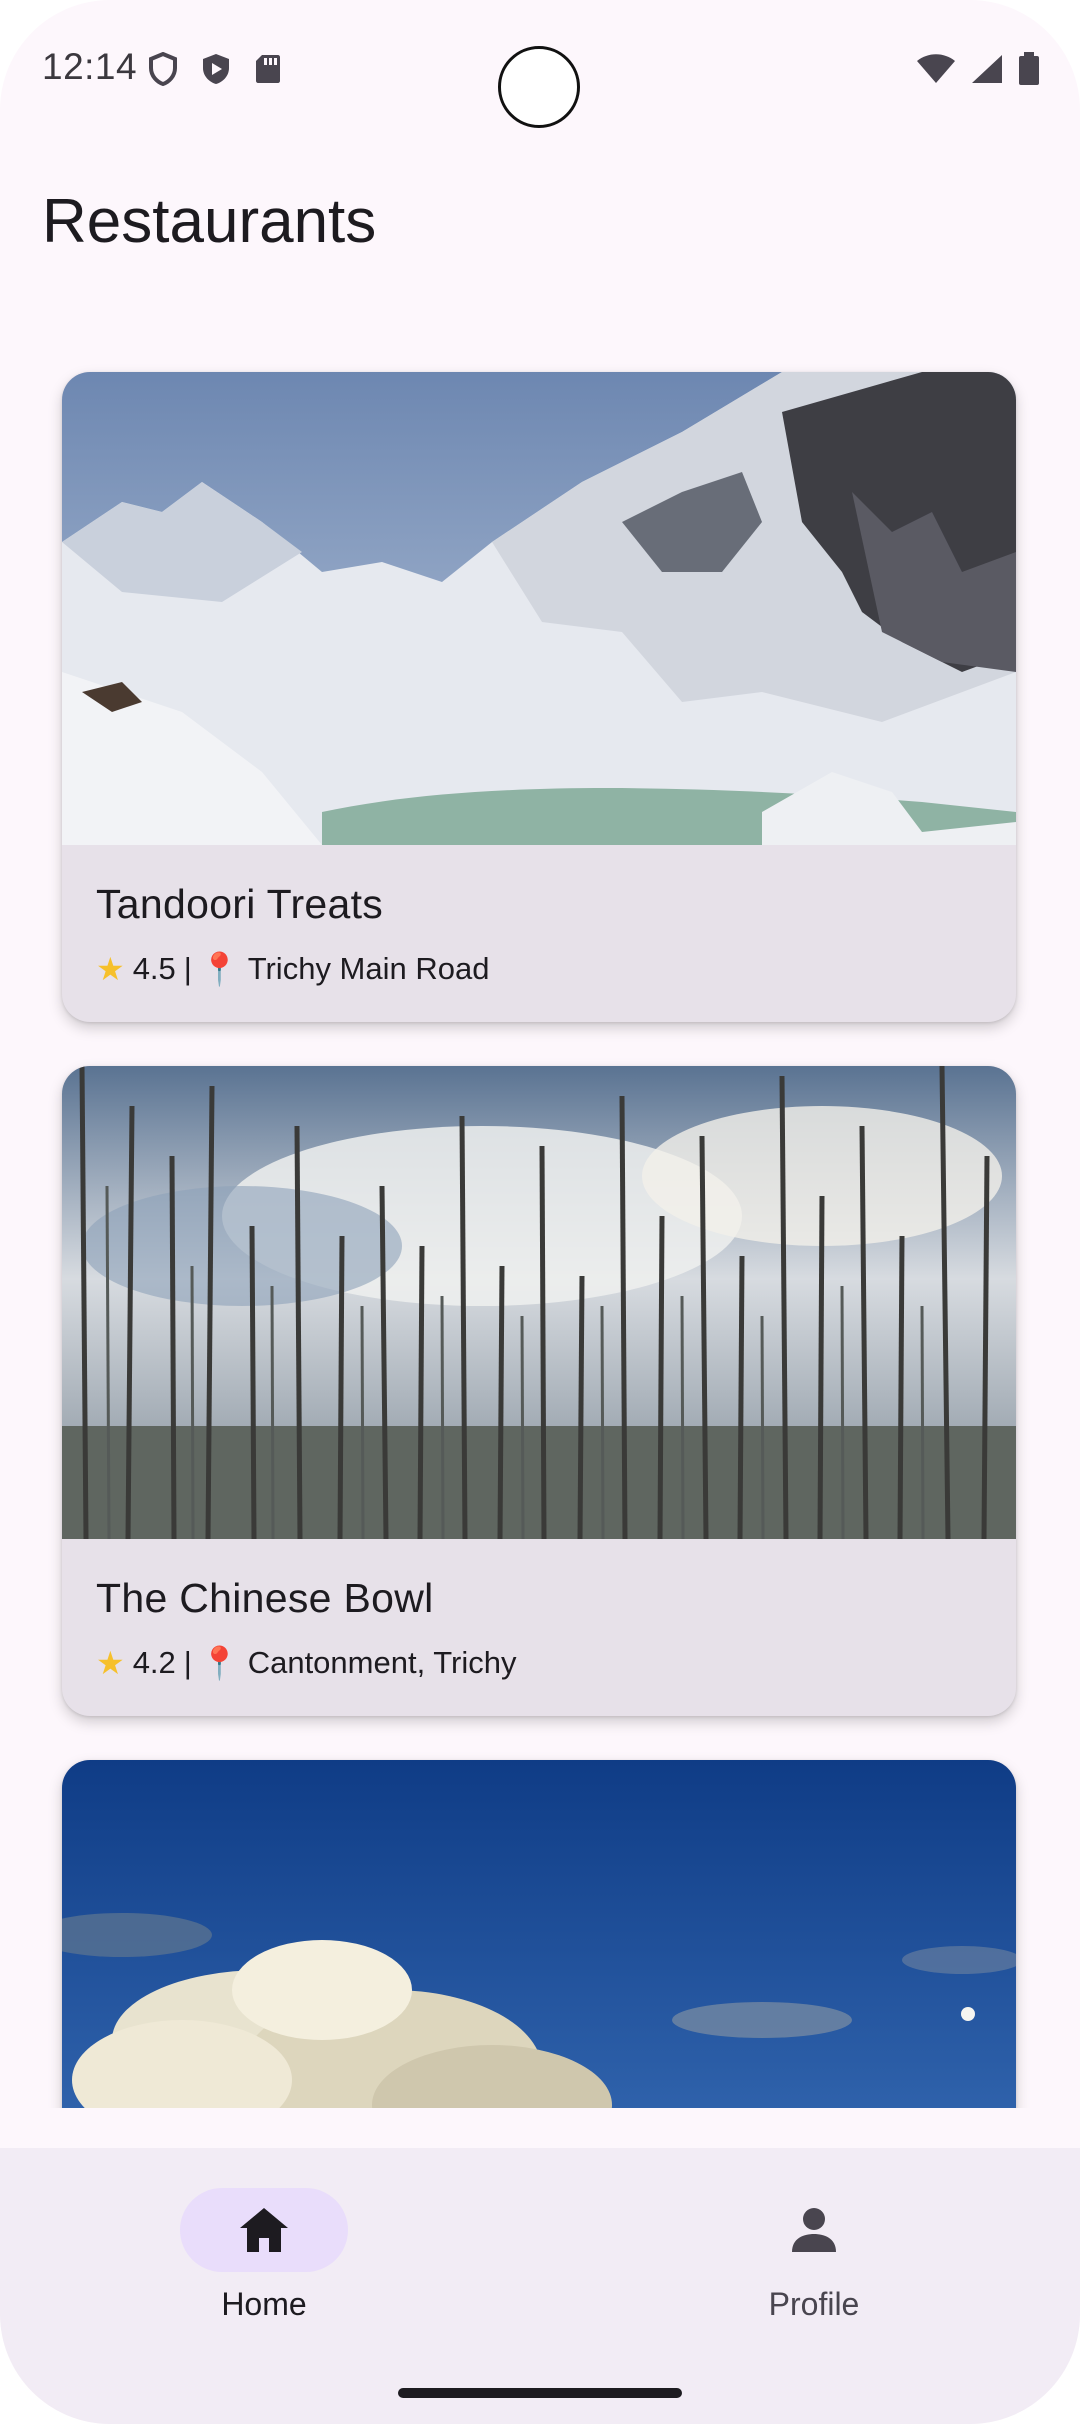 This screenshot has width=1080, height=2424. Describe the element at coordinates (382, 1662) in the screenshot. I see `restaurant-location: Cantonment, Trichy` at that location.